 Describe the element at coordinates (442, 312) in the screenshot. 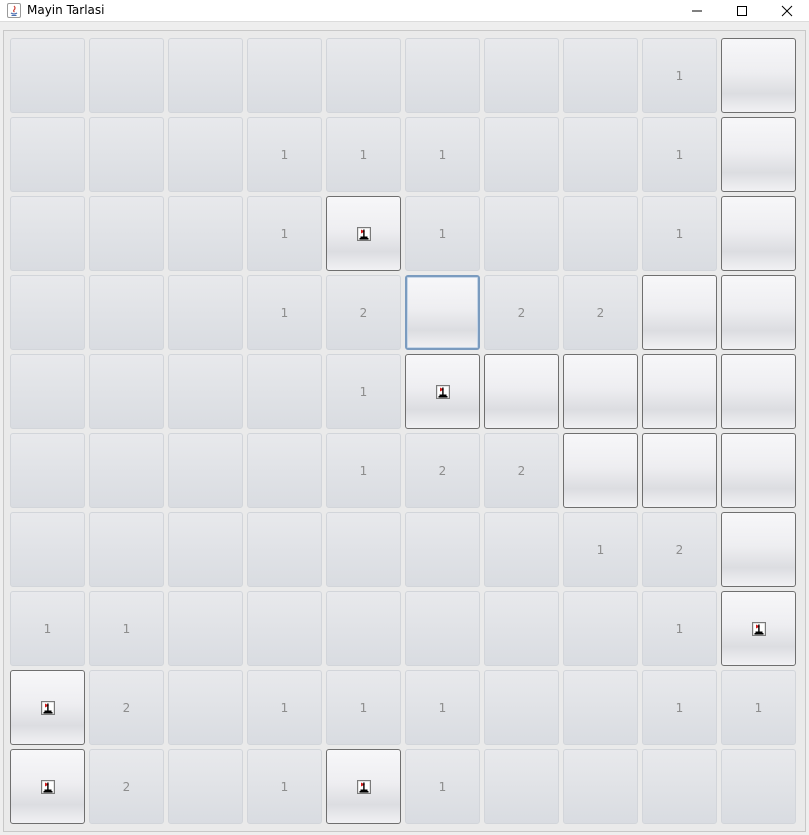

I see `focused-cell` at that location.